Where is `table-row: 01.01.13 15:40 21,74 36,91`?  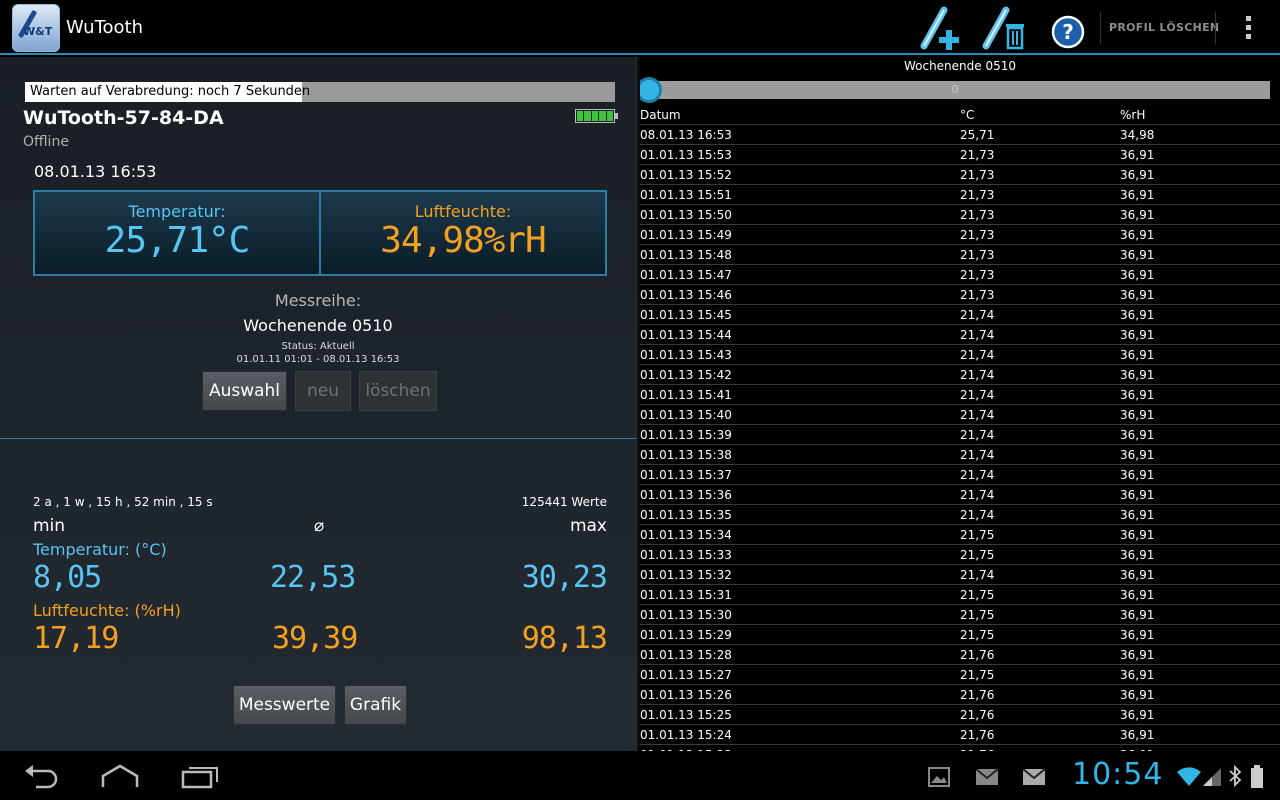 table-row: 01.01.13 15:40 21,74 36,91 is located at coordinates (960, 414).